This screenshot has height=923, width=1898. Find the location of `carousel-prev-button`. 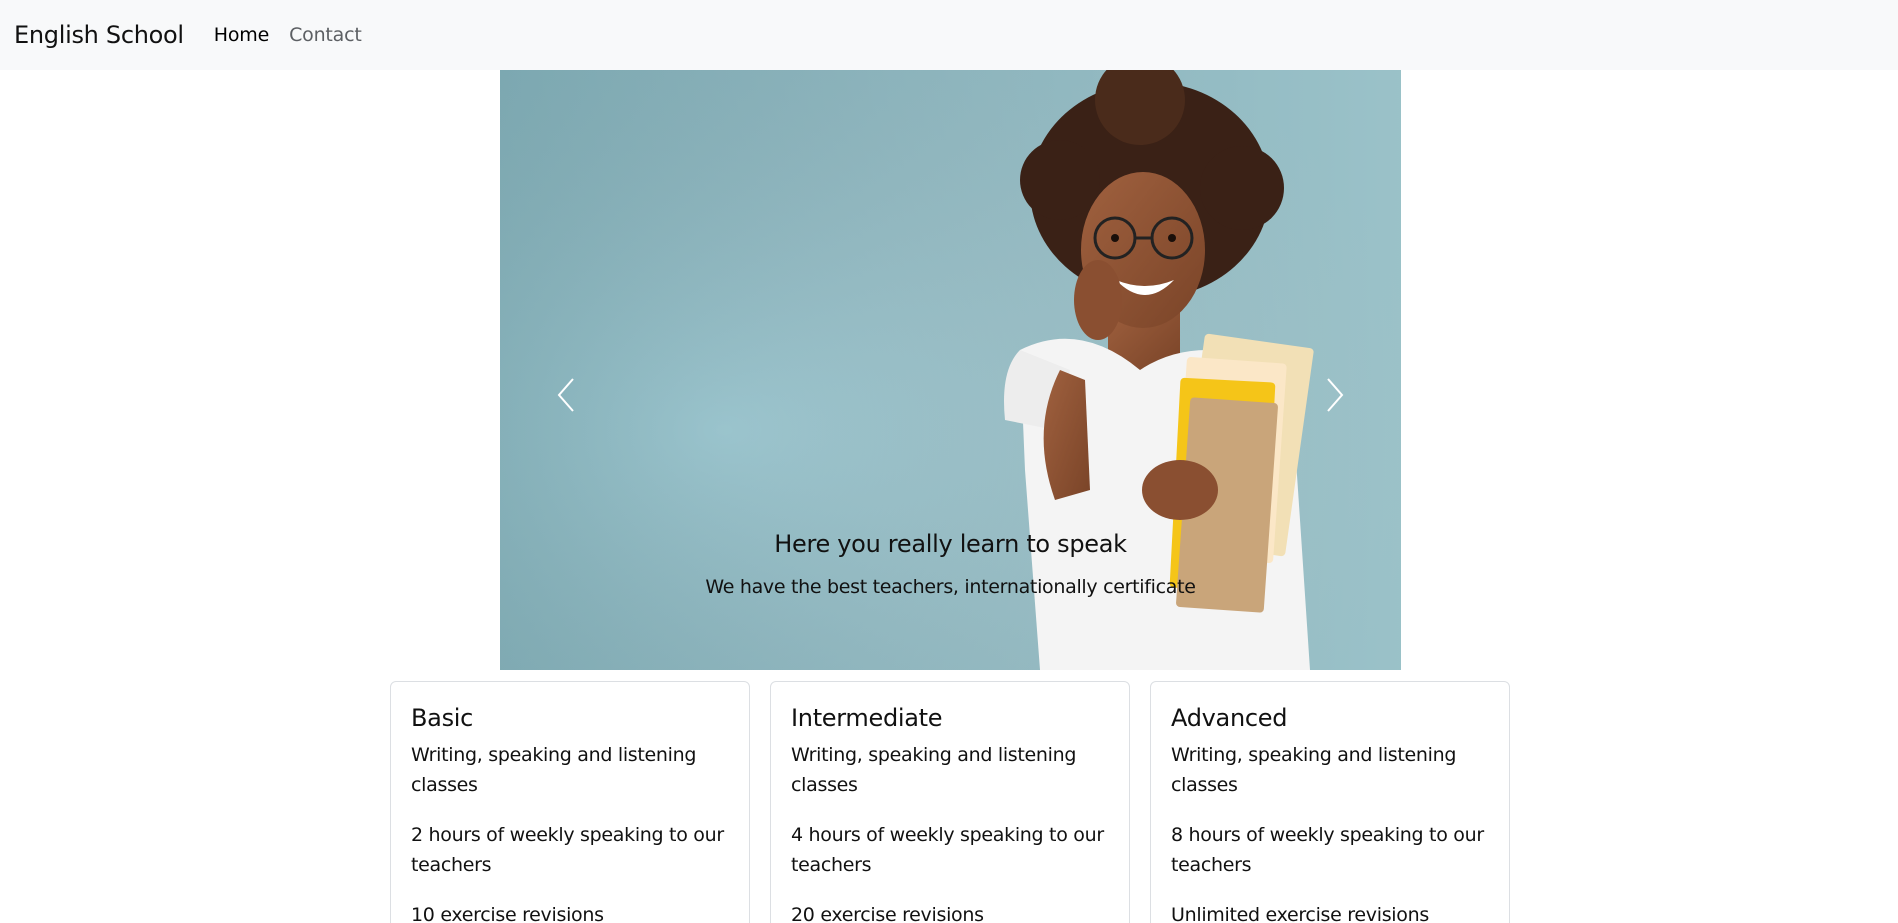

carousel-prev-button is located at coordinates (566, 395).